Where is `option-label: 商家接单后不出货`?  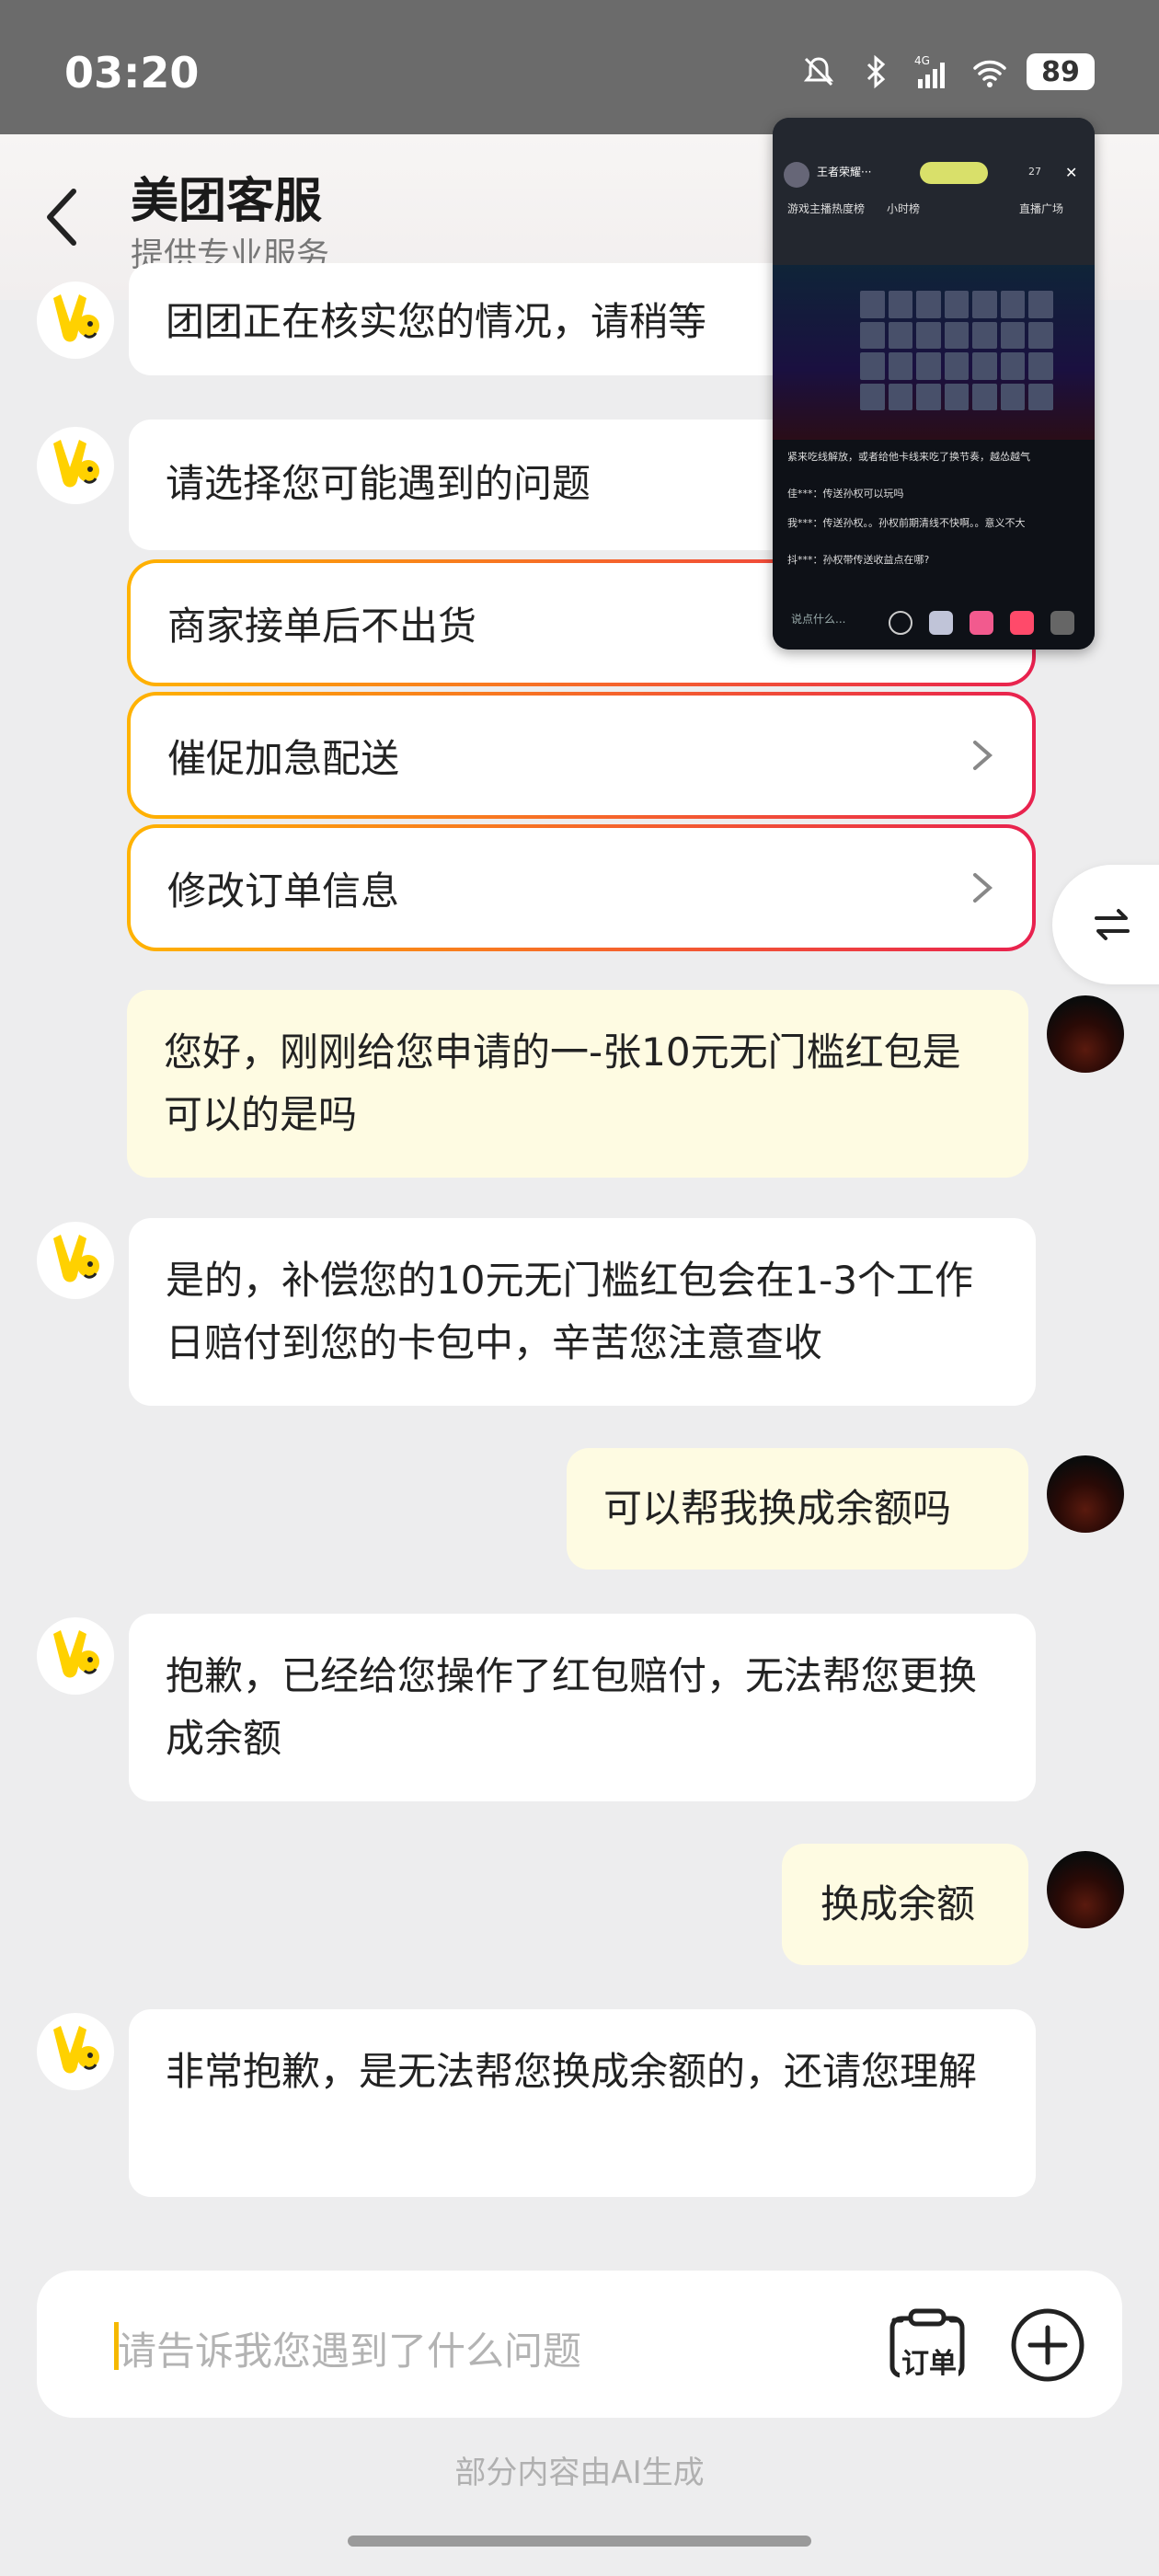 option-label: 商家接单后不出货 is located at coordinates (322, 626).